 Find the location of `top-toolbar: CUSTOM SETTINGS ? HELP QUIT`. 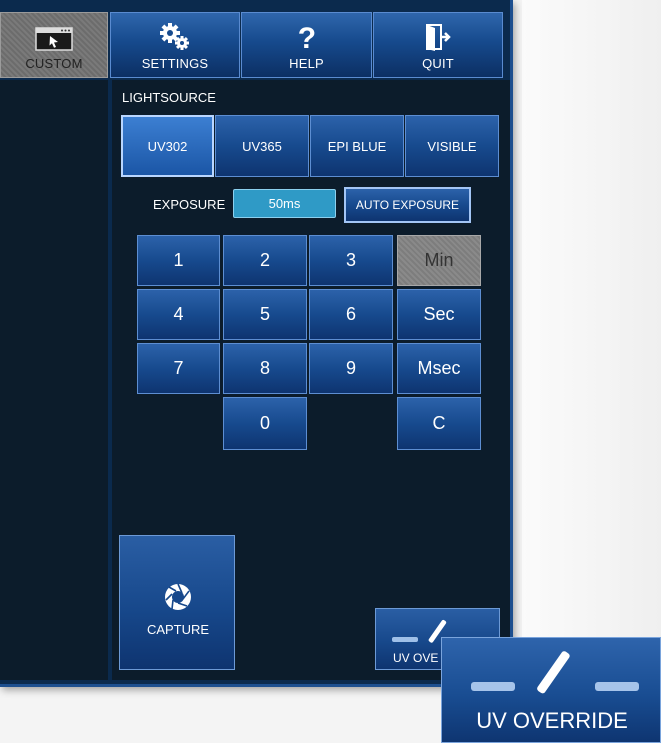

top-toolbar: CUSTOM SETTINGS ? HELP QUIT is located at coordinates (255, 45).